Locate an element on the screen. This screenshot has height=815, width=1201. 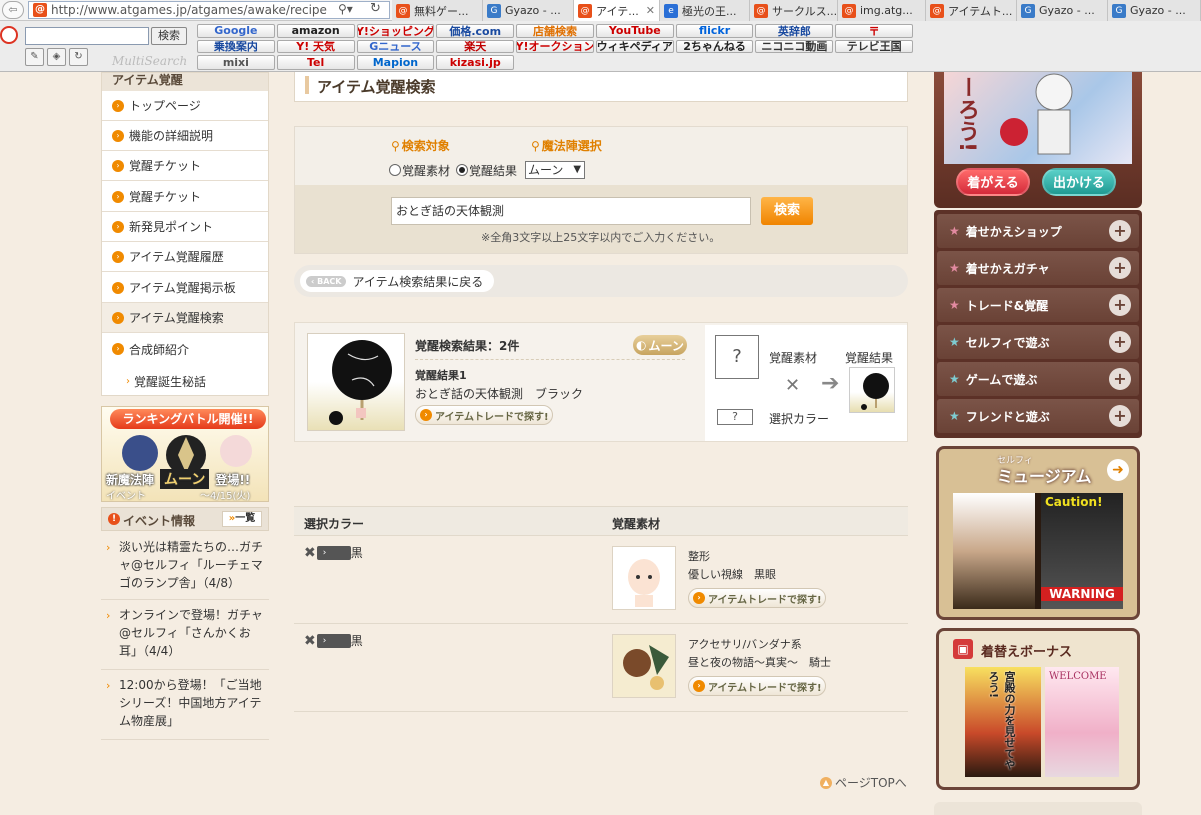
go-out-button: 出かける is located at coordinates (1079, 182).